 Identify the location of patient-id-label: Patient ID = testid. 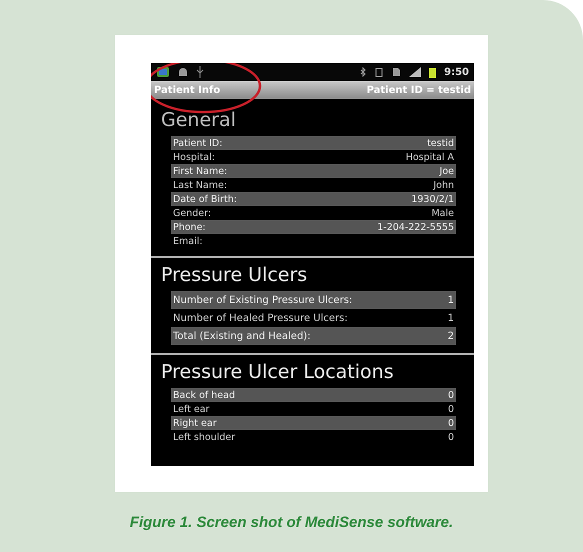
(418, 90).